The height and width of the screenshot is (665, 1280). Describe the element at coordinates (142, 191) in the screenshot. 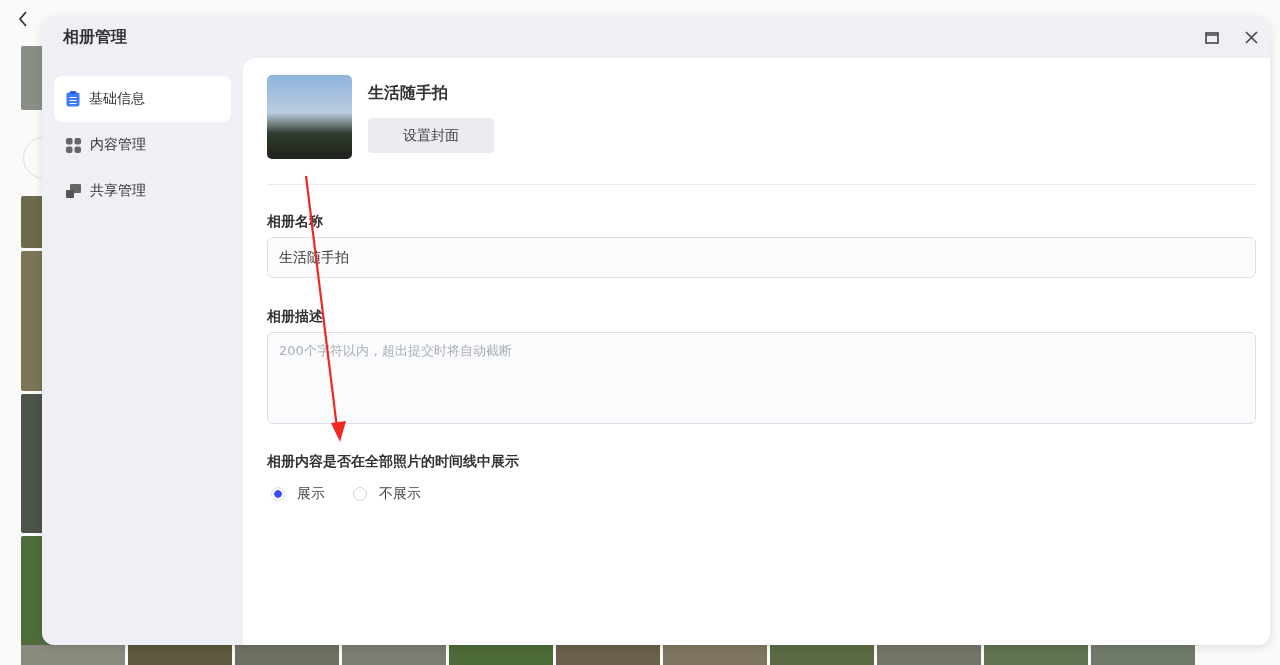

I see `sidebar-item: 共享管理` at that location.